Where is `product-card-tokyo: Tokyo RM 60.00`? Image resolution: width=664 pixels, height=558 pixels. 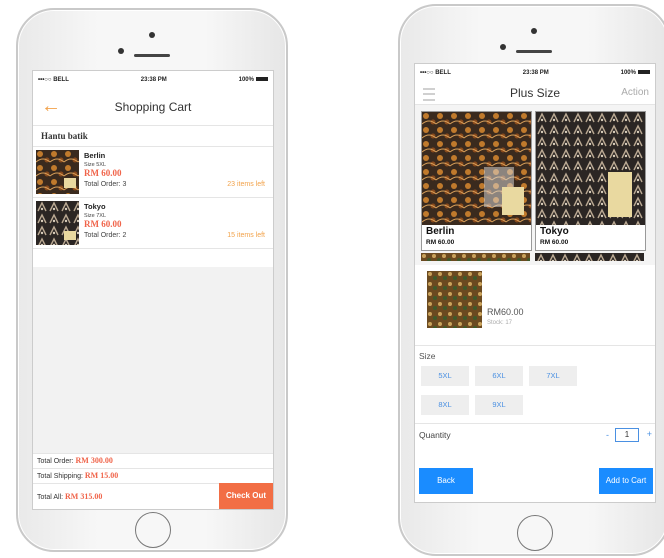 product-card-tokyo: Tokyo RM 60.00 is located at coordinates (590, 181).